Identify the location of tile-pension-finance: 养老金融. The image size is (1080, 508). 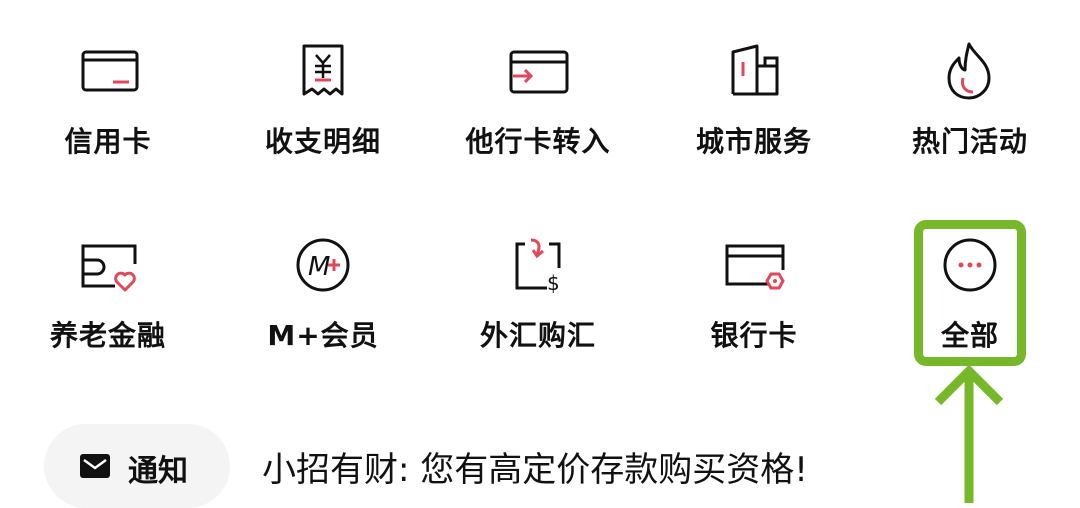
(108, 297).